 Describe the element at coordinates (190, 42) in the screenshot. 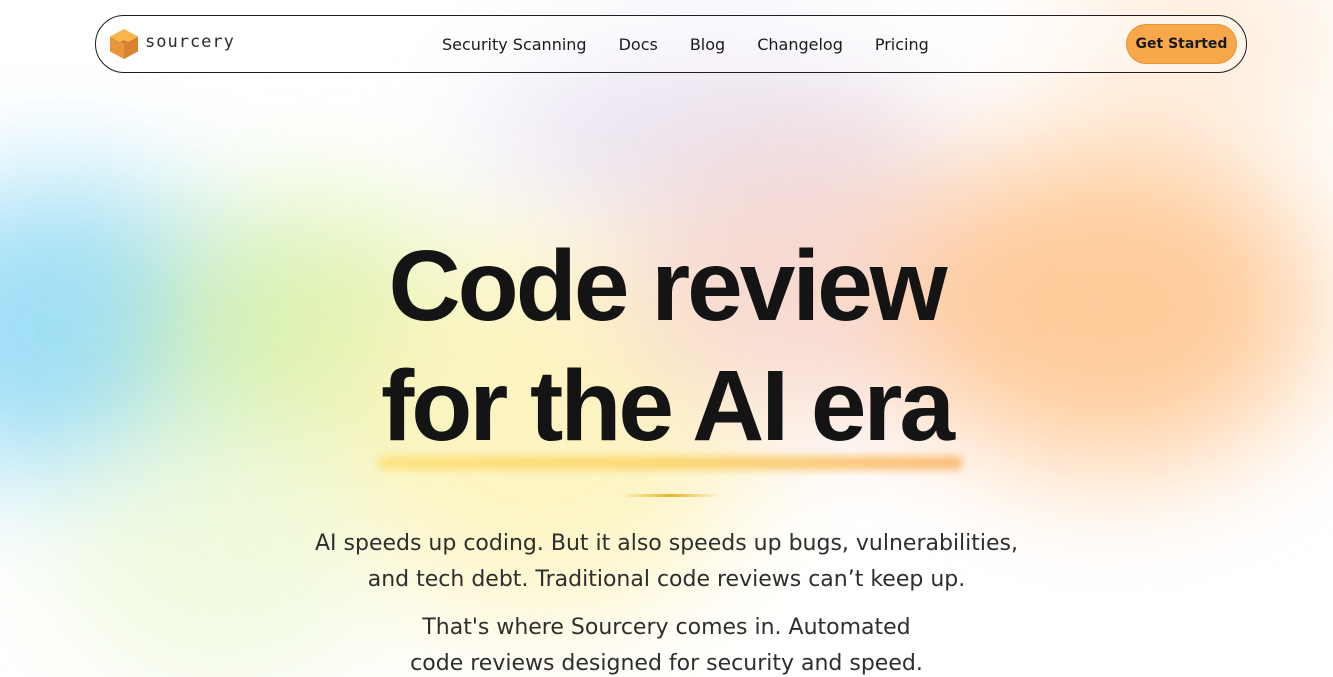

I see `brand-name: sourcery` at that location.